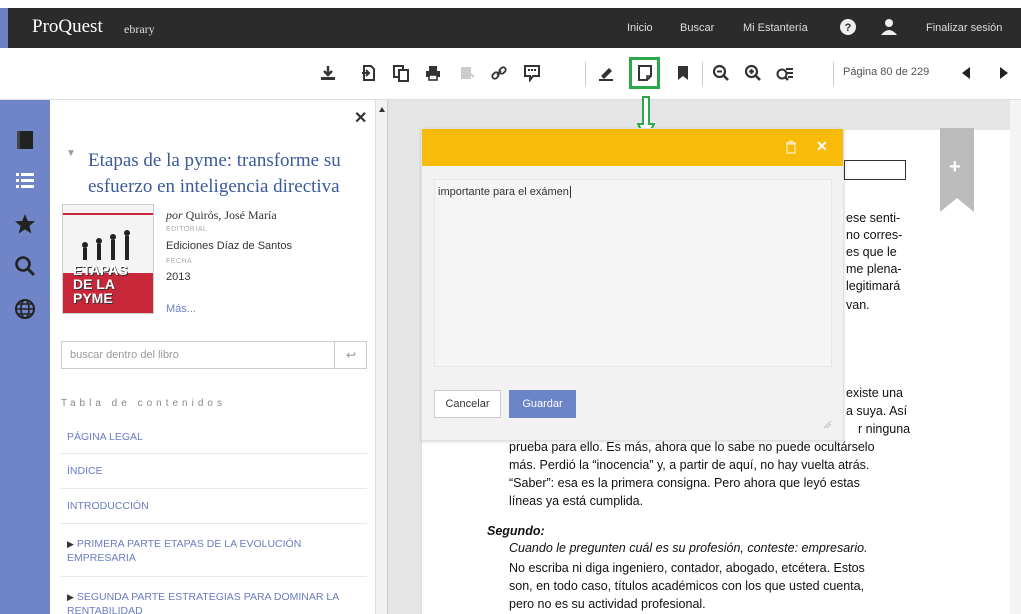 Image resolution: width=1021 pixels, height=614 pixels. I want to click on author-prefix: por, so click(174, 215).